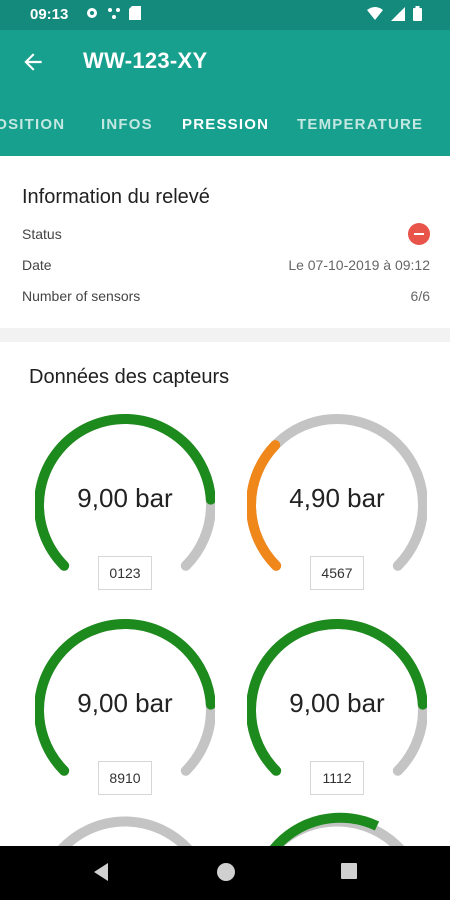  What do you see at coordinates (337, 573) in the screenshot?
I see `sensor-id-label: 4567` at bounding box center [337, 573].